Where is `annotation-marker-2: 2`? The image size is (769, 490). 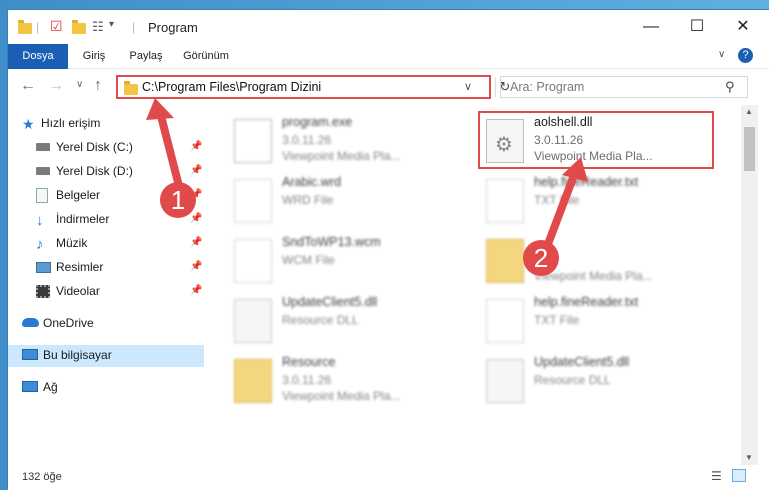 annotation-marker-2: 2 is located at coordinates (541, 258).